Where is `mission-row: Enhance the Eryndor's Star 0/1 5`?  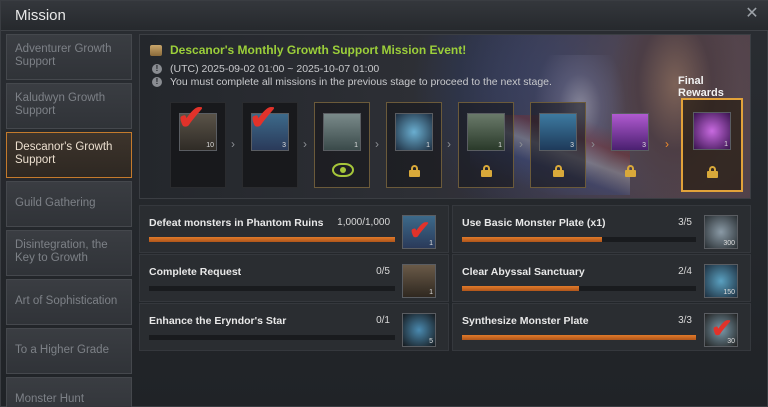 mission-row: Enhance the Eryndor's Star 0/1 5 is located at coordinates (294, 327).